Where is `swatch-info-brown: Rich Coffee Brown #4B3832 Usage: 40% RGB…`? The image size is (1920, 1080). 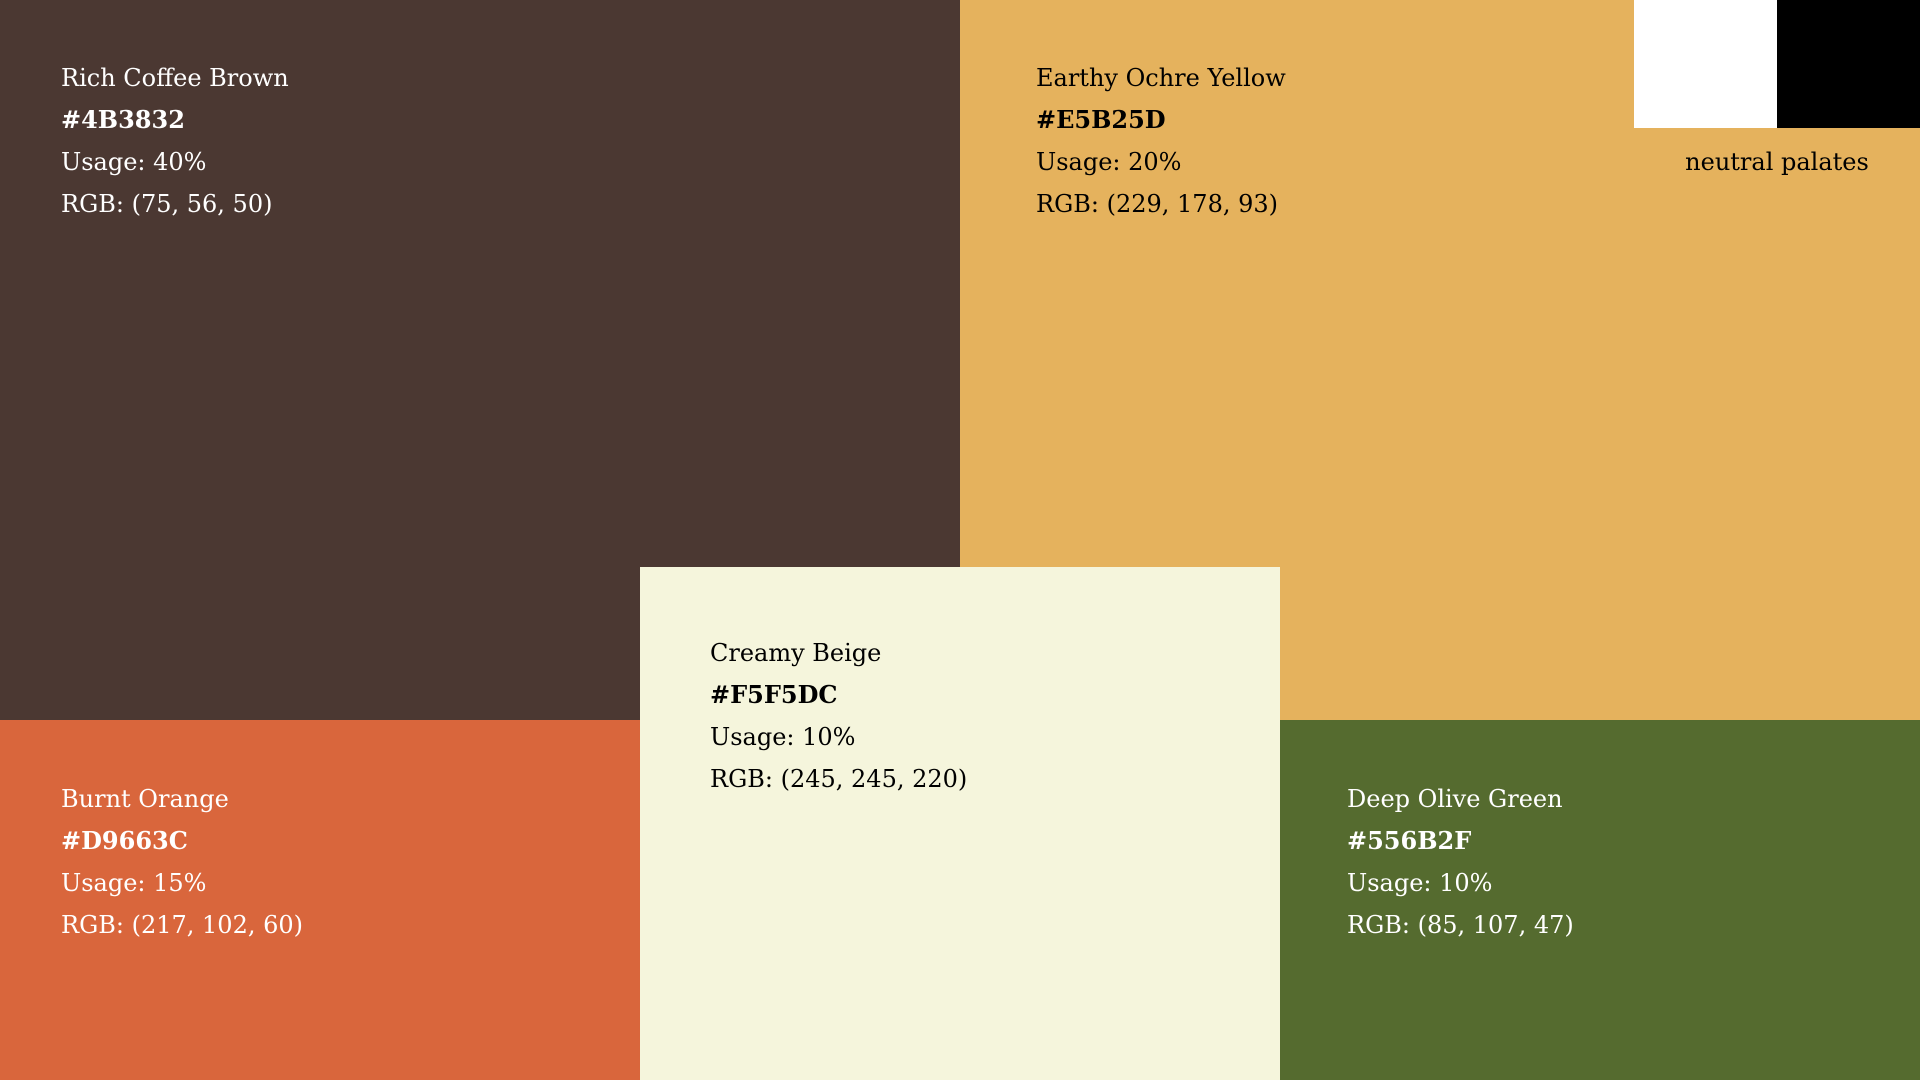 swatch-info-brown: Rich Coffee Brown #4B3832 Usage: 40% RGB… is located at coordinates (175, 141).